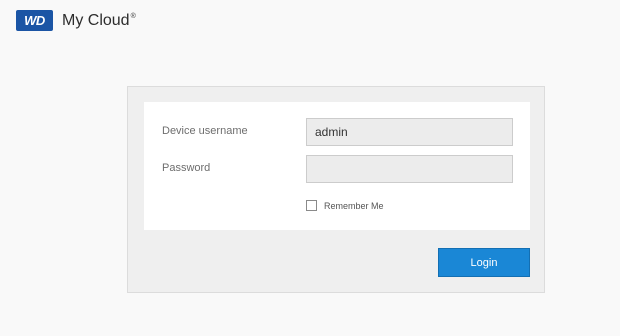  I want to click on remember-me-checkbox, so click(311, 205).